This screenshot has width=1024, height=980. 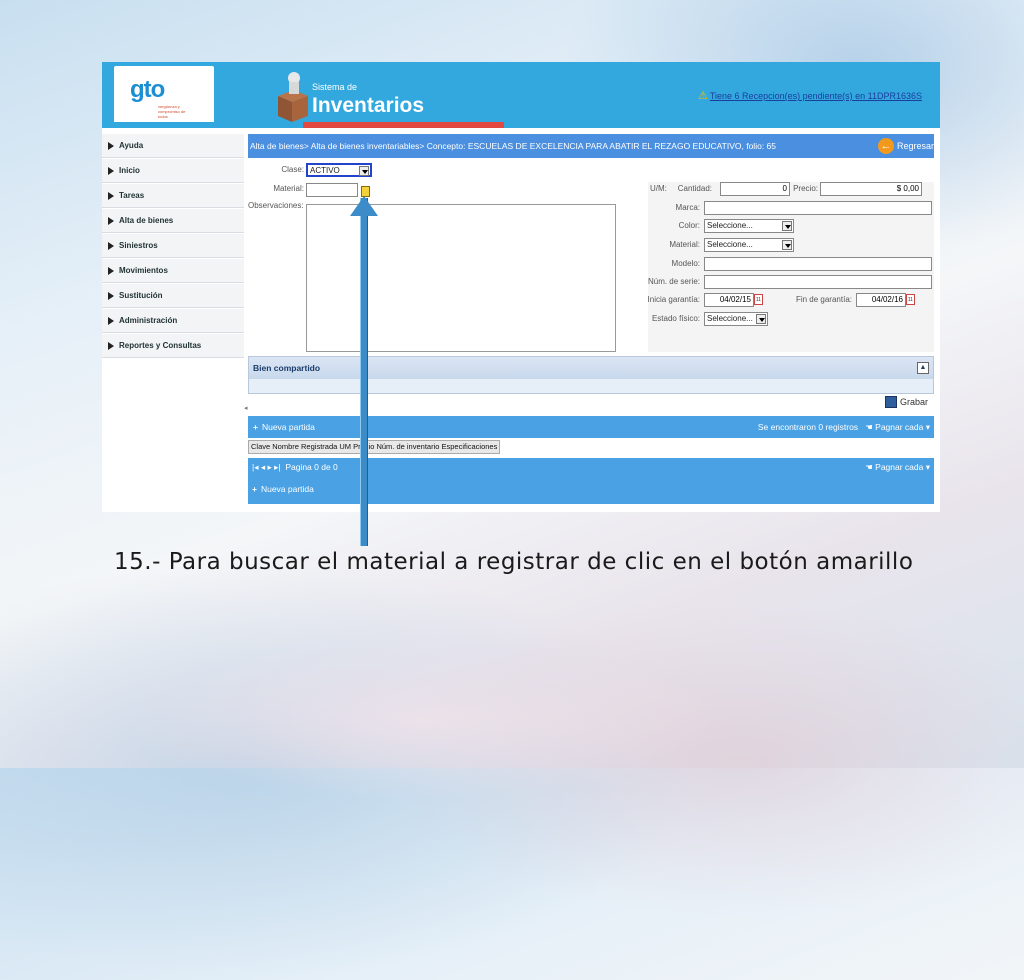 I want to click on sidebar-item-label: Sustitución, so click(x=141, y=295).